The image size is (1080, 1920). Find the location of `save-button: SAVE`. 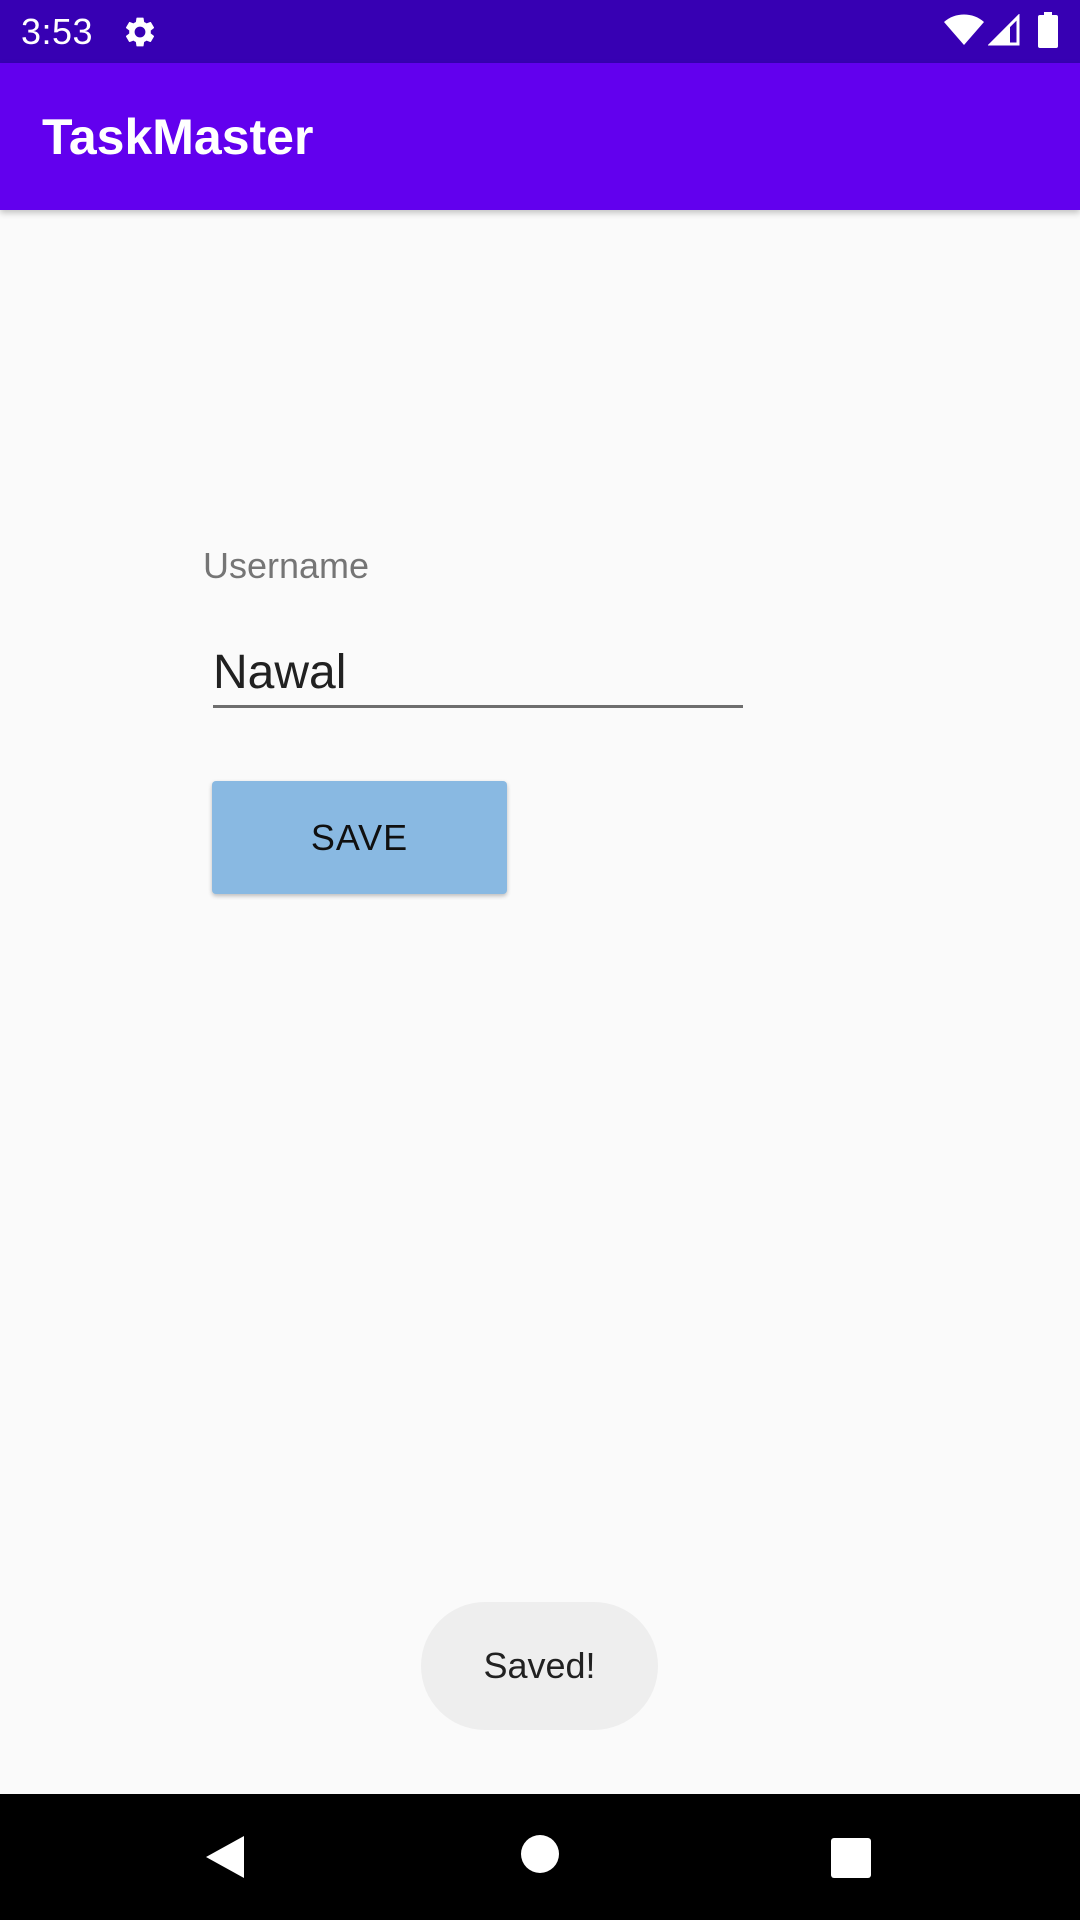

save-button: SAVE is located at coordinates (359, 837).